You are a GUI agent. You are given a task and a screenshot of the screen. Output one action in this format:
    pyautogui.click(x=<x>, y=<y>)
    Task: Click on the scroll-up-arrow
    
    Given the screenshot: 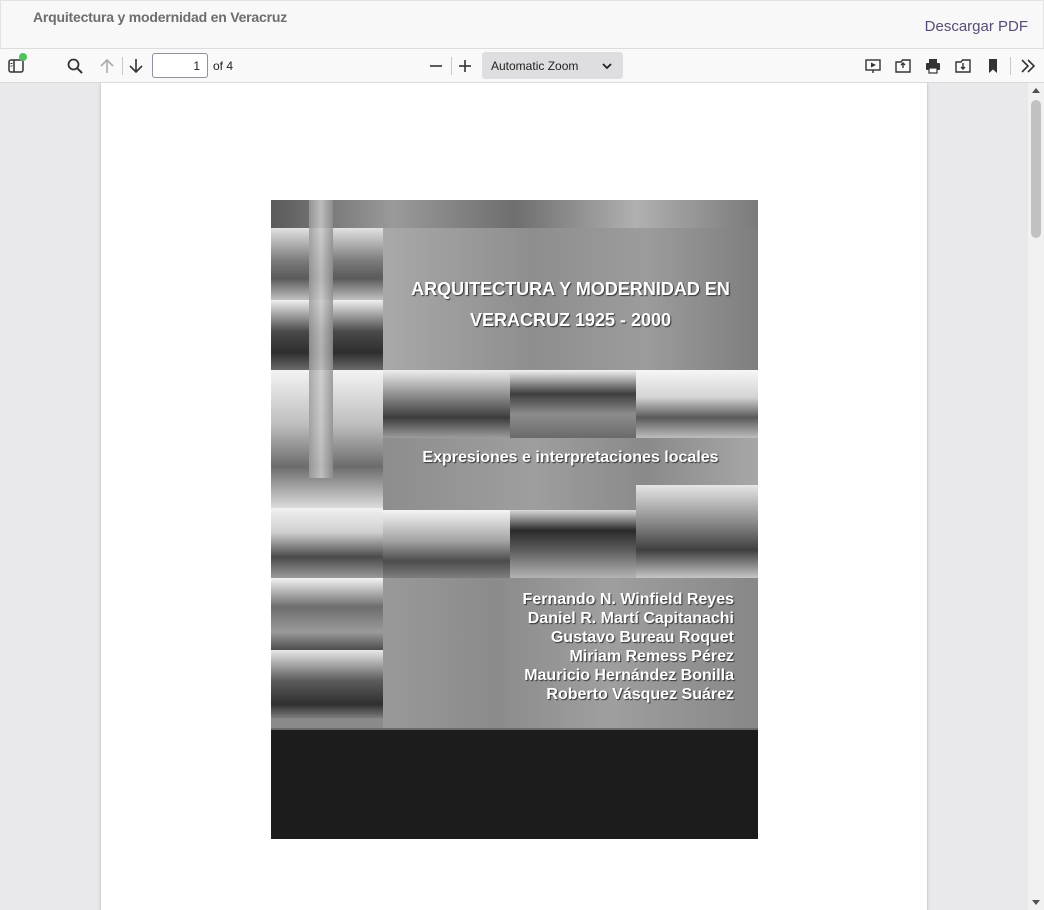 What is the action you would take?
    pyautogui.click(x=1036, y=90)
    